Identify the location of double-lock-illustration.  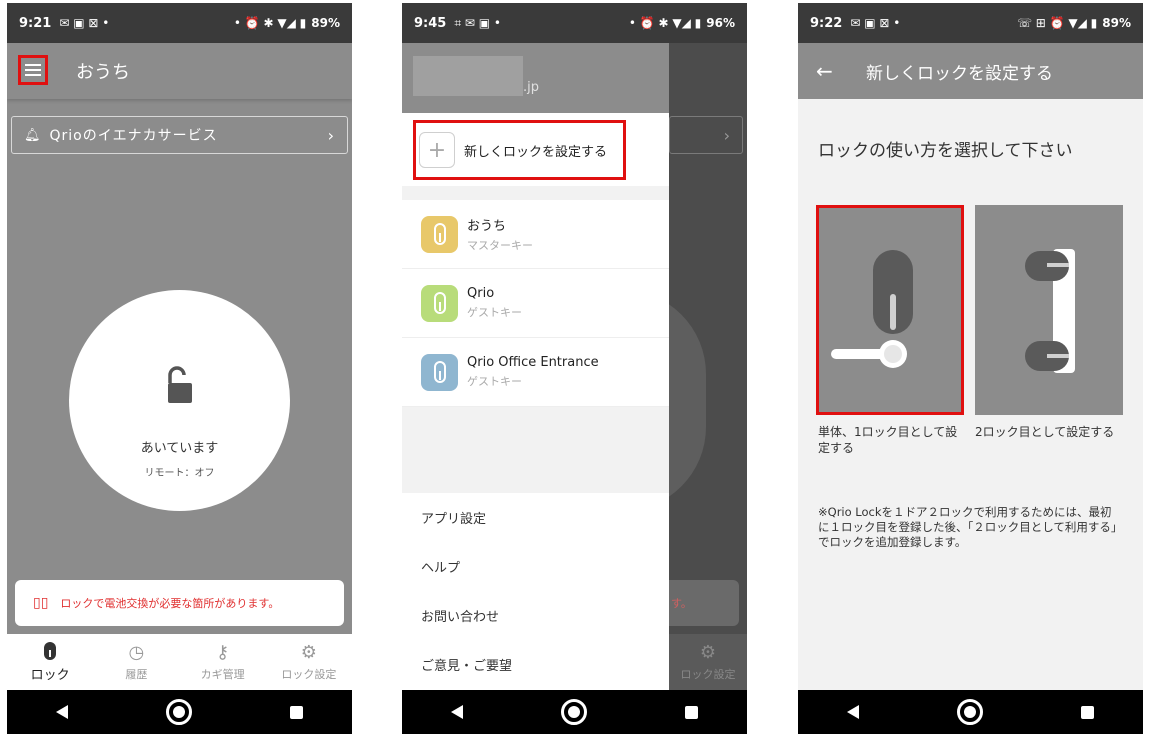
(1050, 311).